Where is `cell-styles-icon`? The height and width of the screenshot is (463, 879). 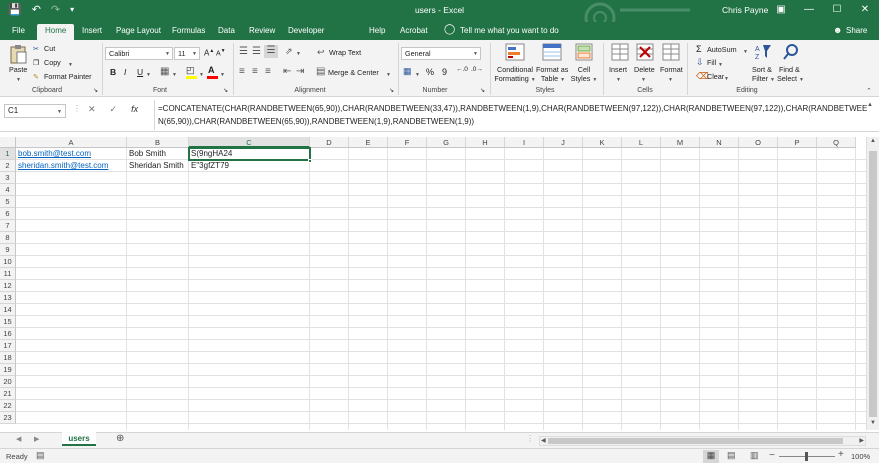 cell-styles-icon is located at coordinates (584, 52).